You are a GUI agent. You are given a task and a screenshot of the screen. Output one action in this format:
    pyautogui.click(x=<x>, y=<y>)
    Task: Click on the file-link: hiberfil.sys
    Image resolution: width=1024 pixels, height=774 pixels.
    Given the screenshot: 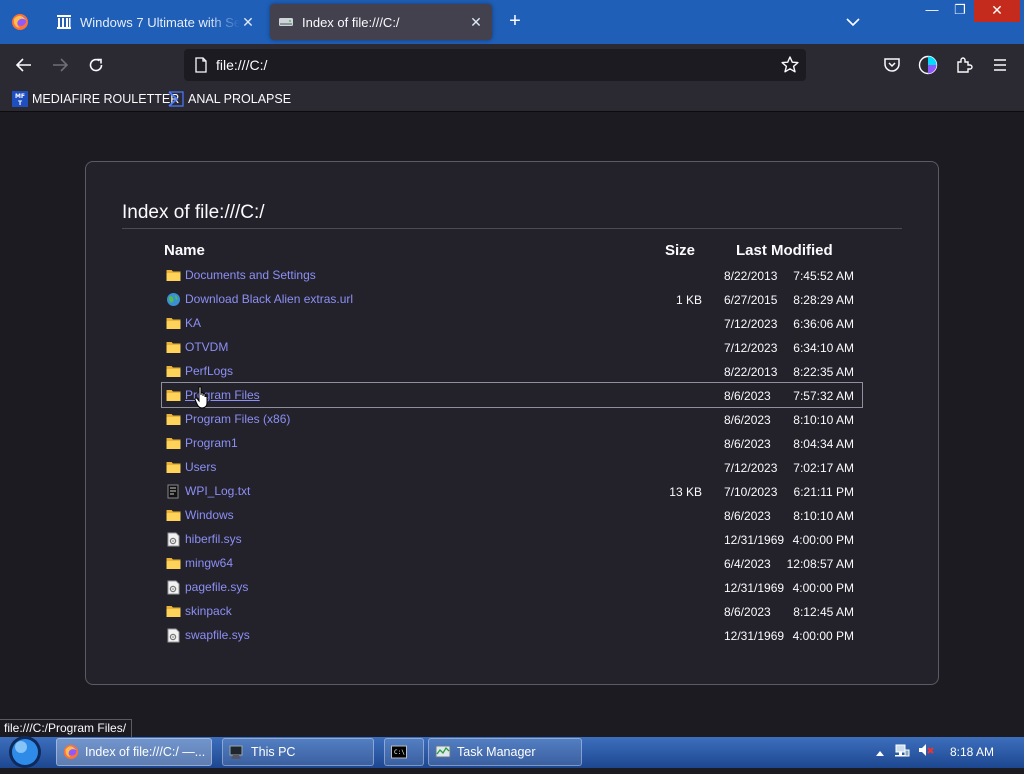 What is the action you would take?
    pyautogui.click(x=213, y=539)
    